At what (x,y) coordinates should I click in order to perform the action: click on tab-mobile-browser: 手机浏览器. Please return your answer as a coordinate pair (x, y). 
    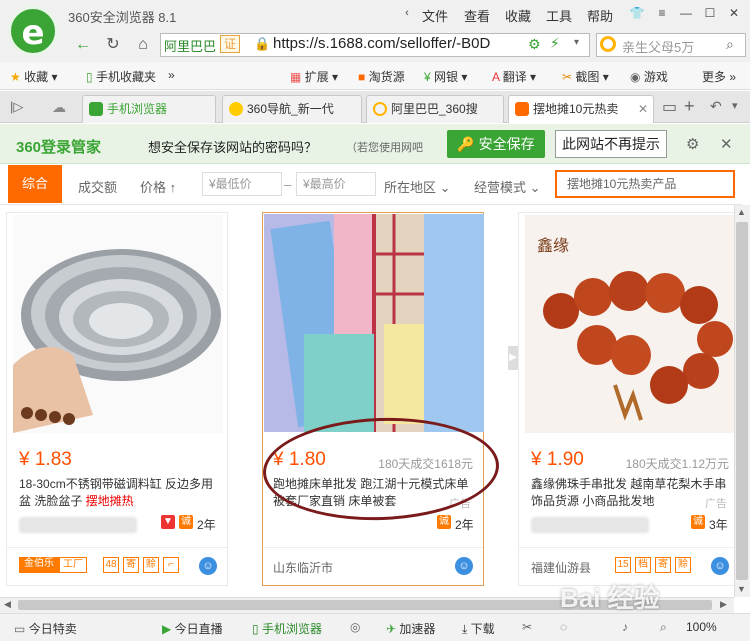
    Looking at the image, I should click on (149, 109).